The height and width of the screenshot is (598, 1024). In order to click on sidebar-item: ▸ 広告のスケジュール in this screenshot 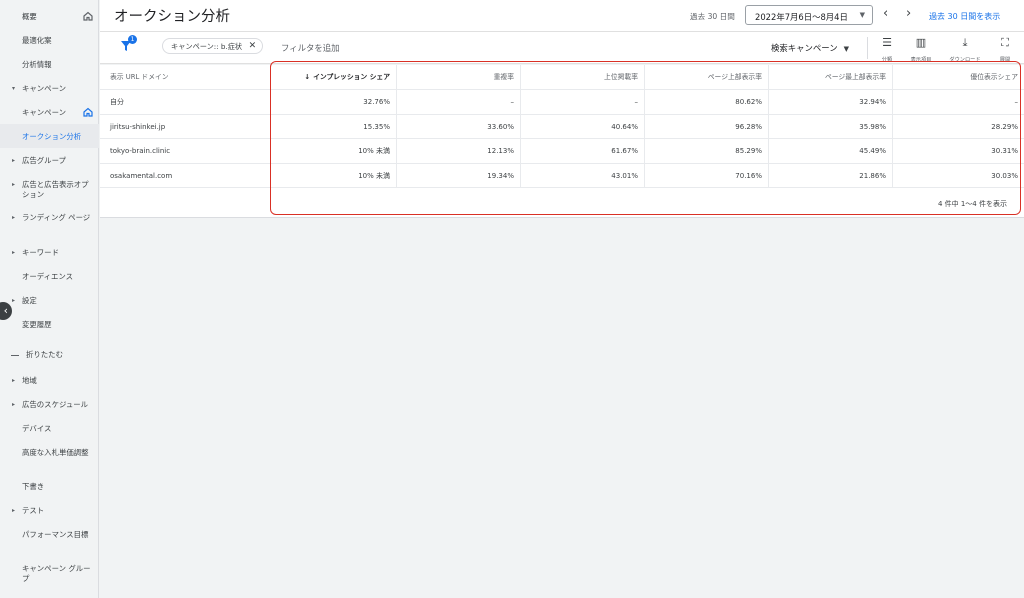, I will do `click(49, 405)`.